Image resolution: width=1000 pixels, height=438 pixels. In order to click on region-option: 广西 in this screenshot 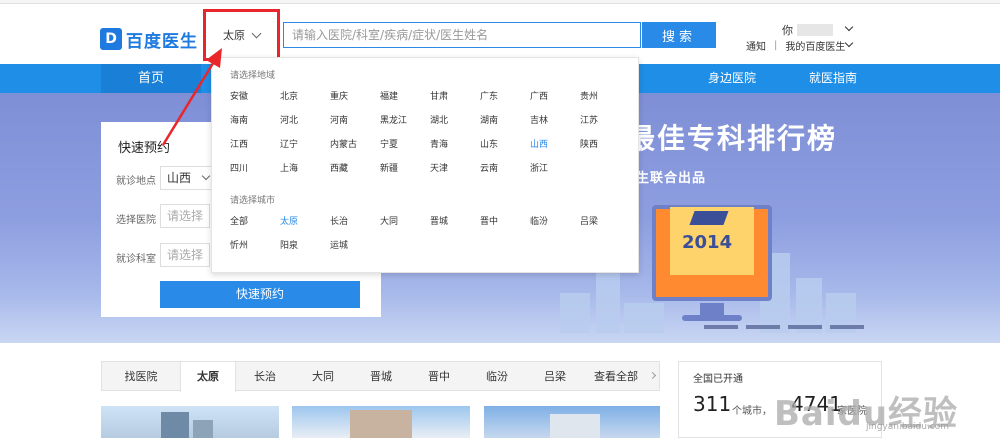, I will do `click(539, 95)`.